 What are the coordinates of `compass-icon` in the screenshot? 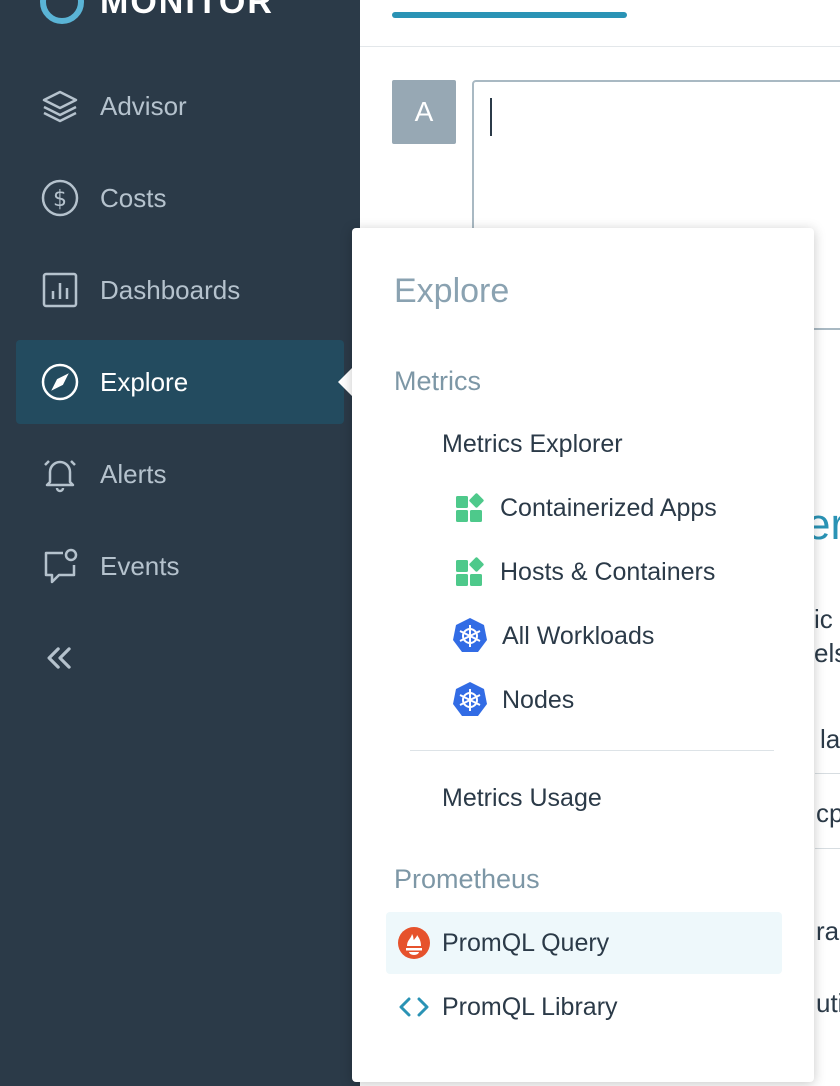 It's located at (60, 382).